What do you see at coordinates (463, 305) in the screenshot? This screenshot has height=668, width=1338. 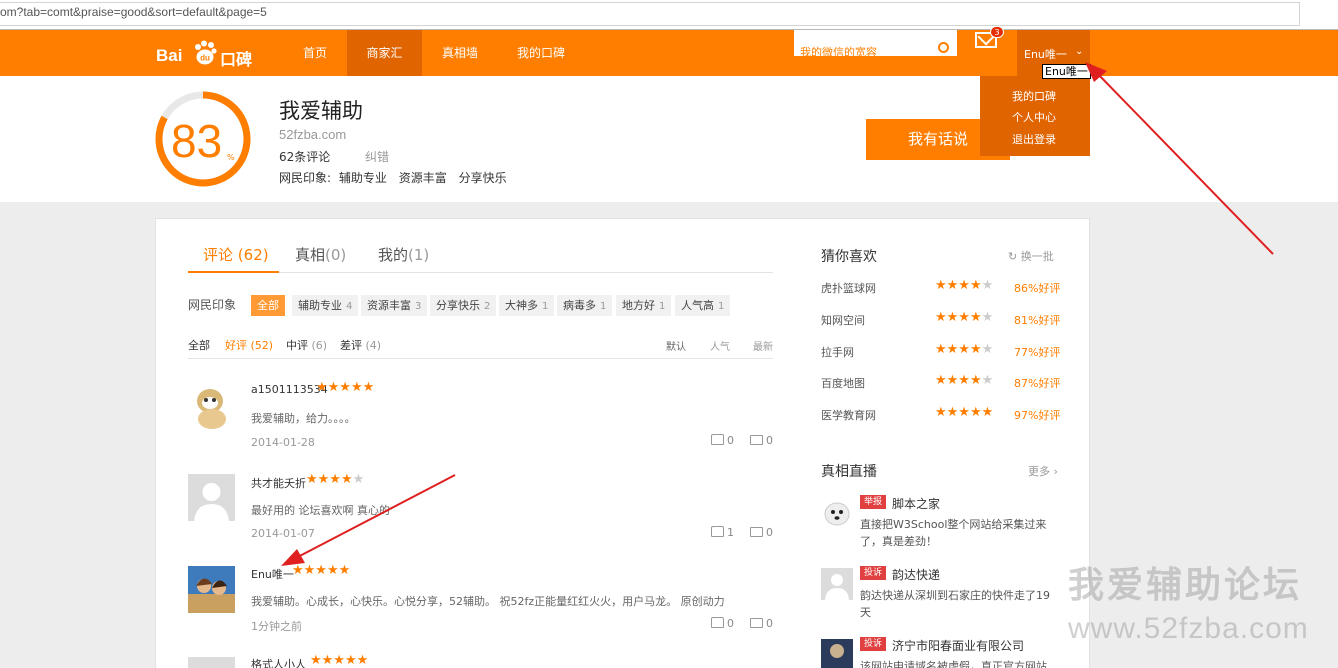 I see `tag-item: 分享快乐 2` at bounding box center [463, 305].